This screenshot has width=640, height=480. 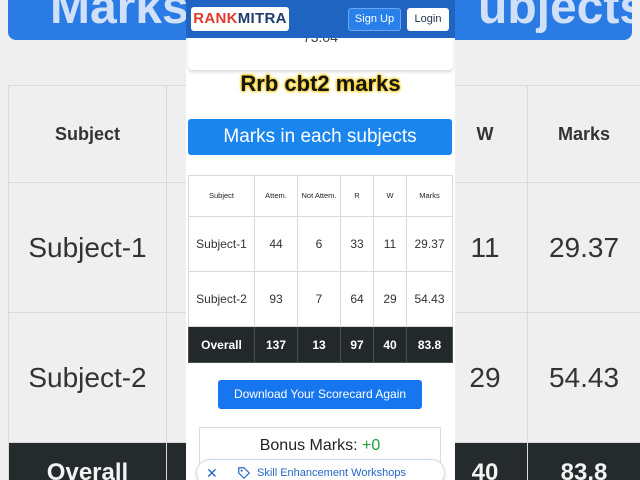 I want to click on bg-header-marks: Marks, so click(x=583, y=134).